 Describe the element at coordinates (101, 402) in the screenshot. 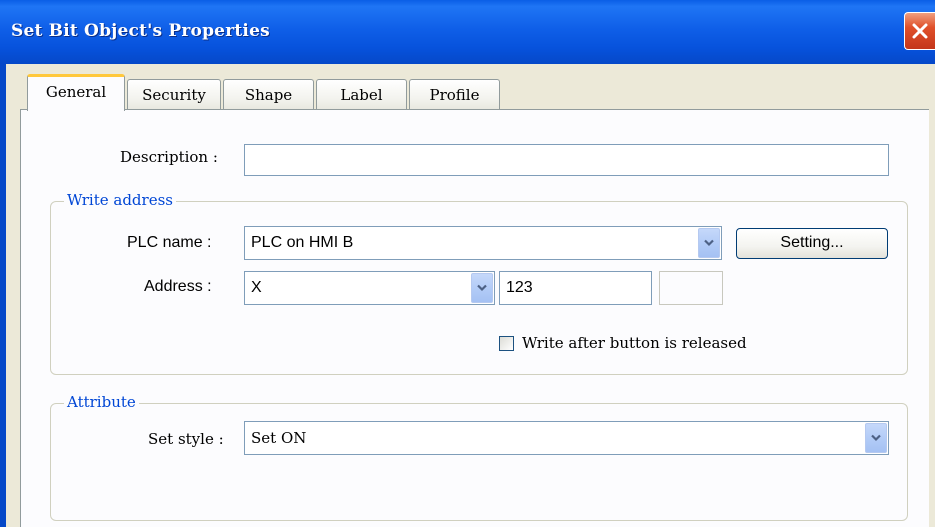

I see `attribute-title: Attribute` at that location.